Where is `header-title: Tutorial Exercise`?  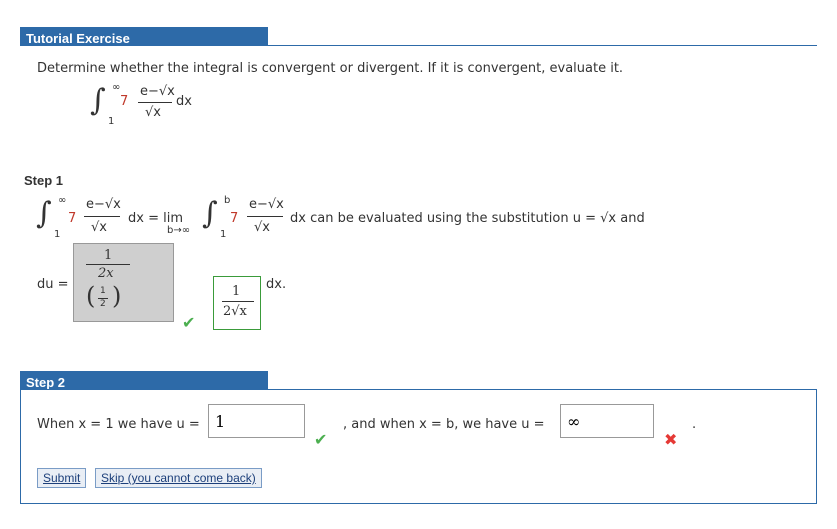 header-title: Tutorial Exercise is located at coordinates (78, 38).